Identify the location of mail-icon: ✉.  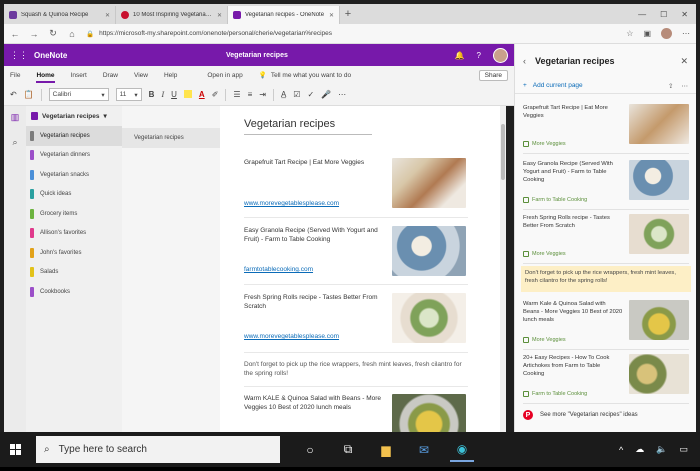
(424, 450).